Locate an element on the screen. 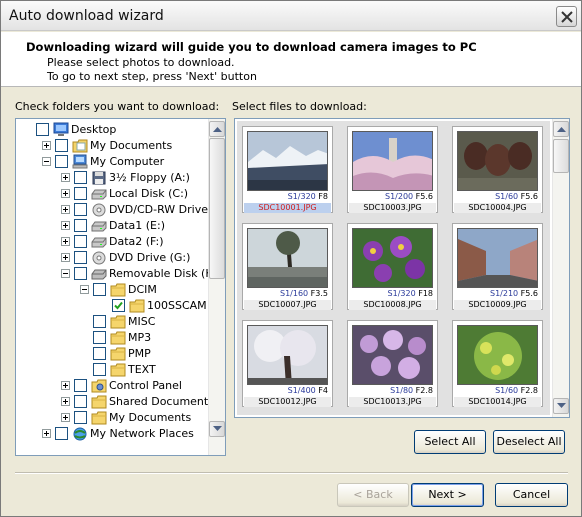  aperture: F2.8 is located at coordinates (528, 390).